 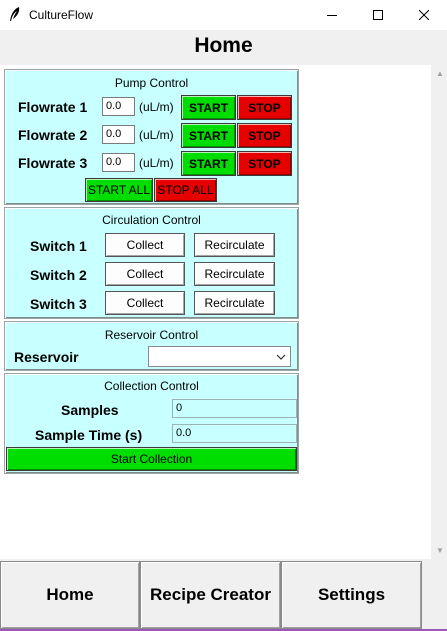 What do you see at coordinates (208, 107) in the screenshot?
I see `flowrate-1-start-button: START` at bounding box center [208, 107].